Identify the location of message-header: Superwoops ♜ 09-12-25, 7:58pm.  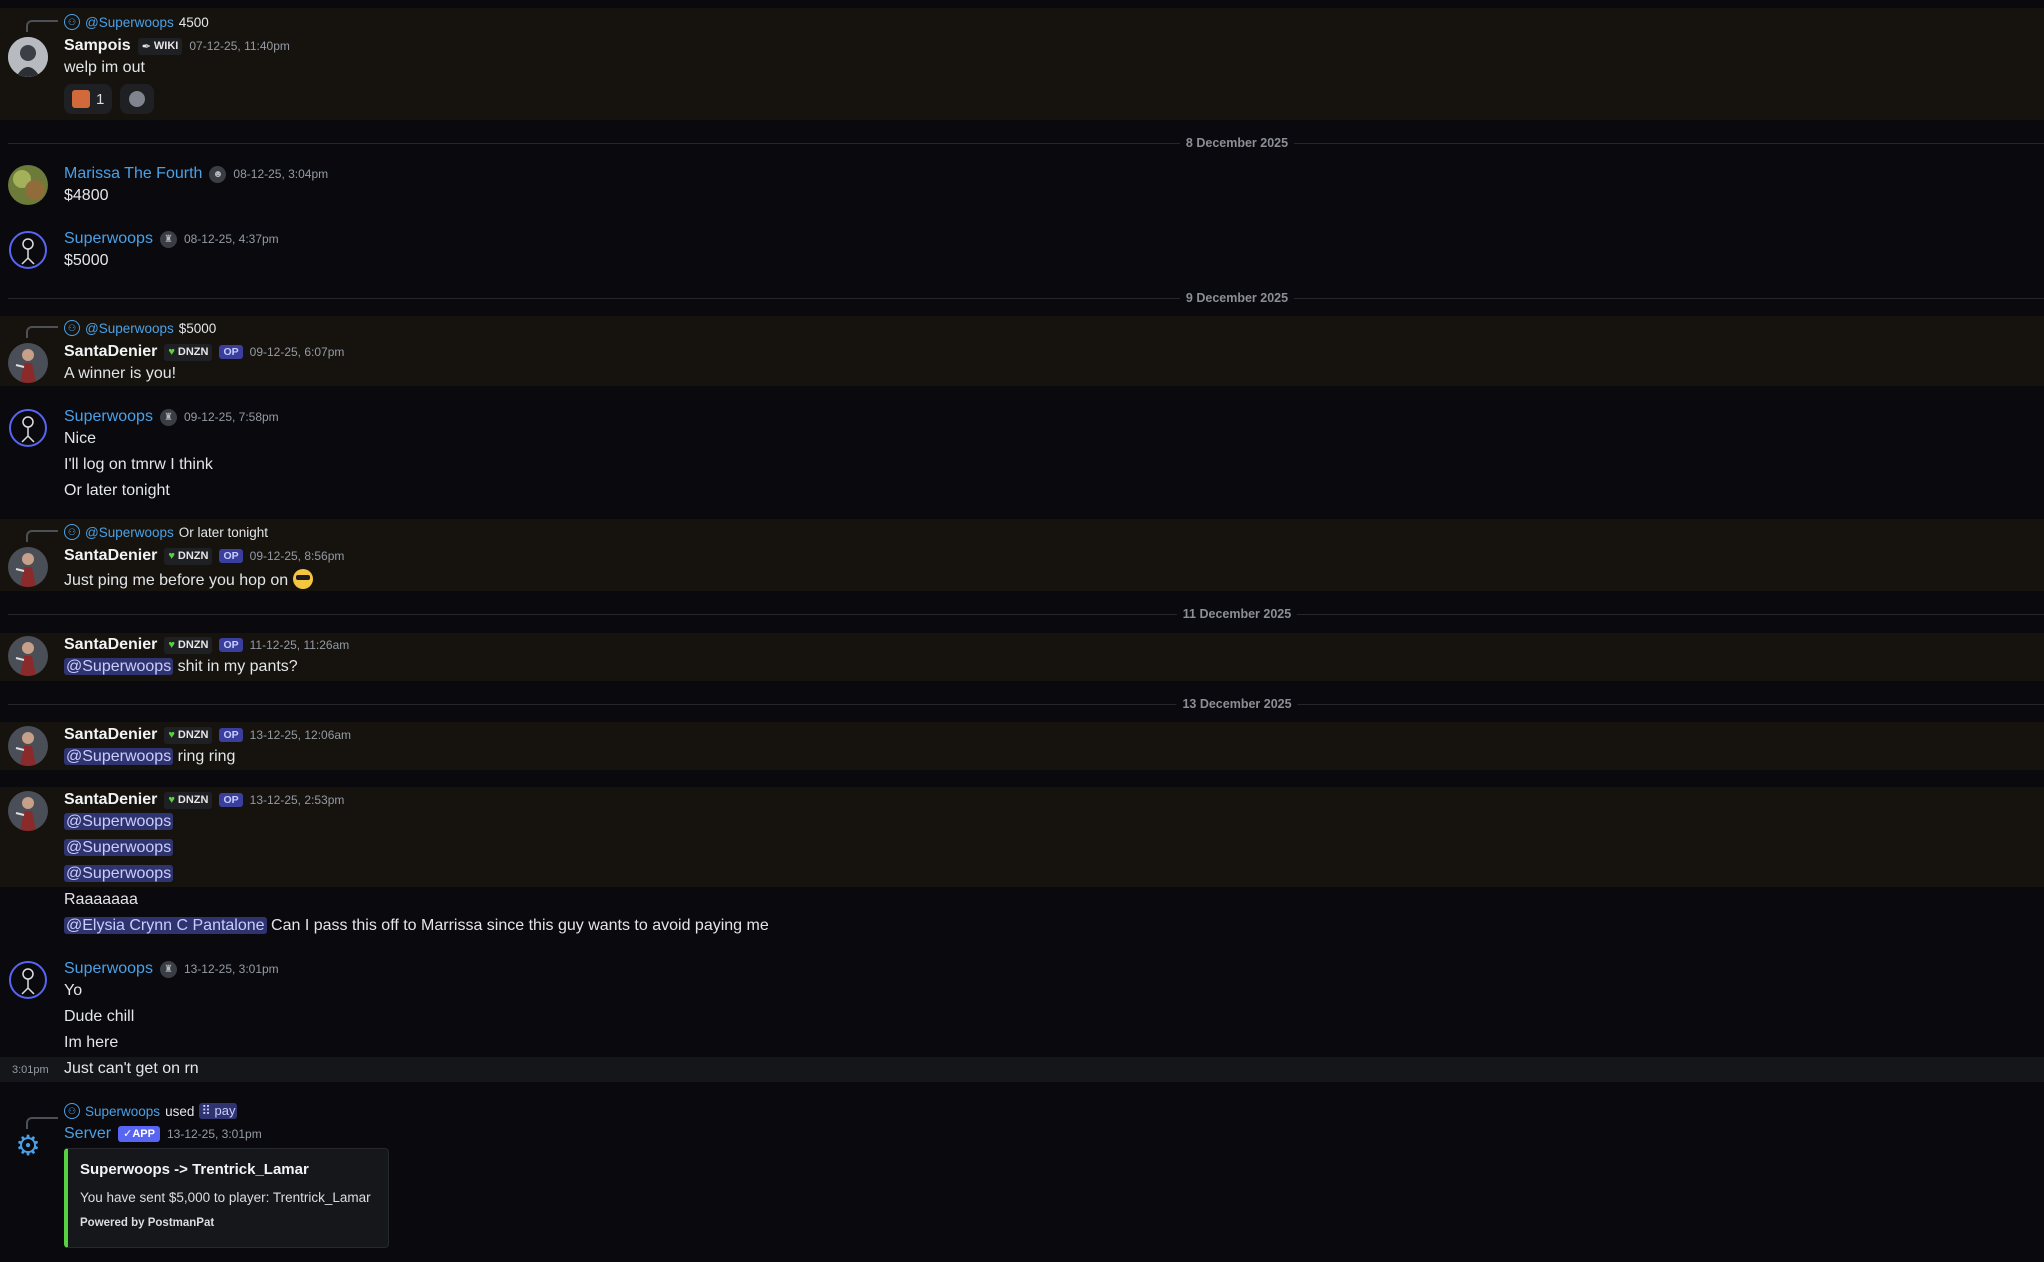
(171, 417).